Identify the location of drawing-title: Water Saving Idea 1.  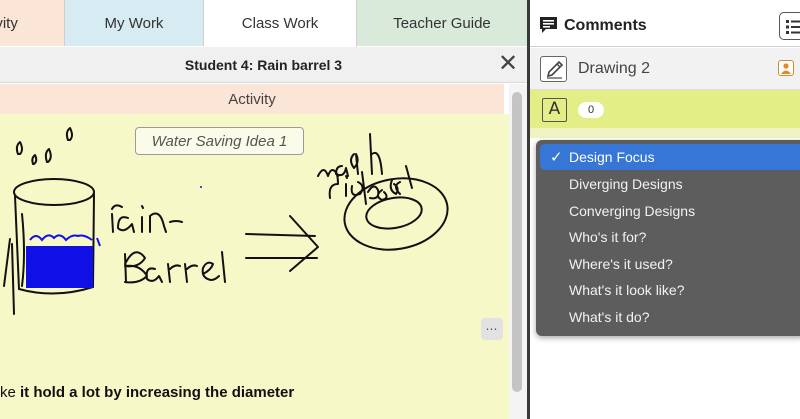
(219, 141).